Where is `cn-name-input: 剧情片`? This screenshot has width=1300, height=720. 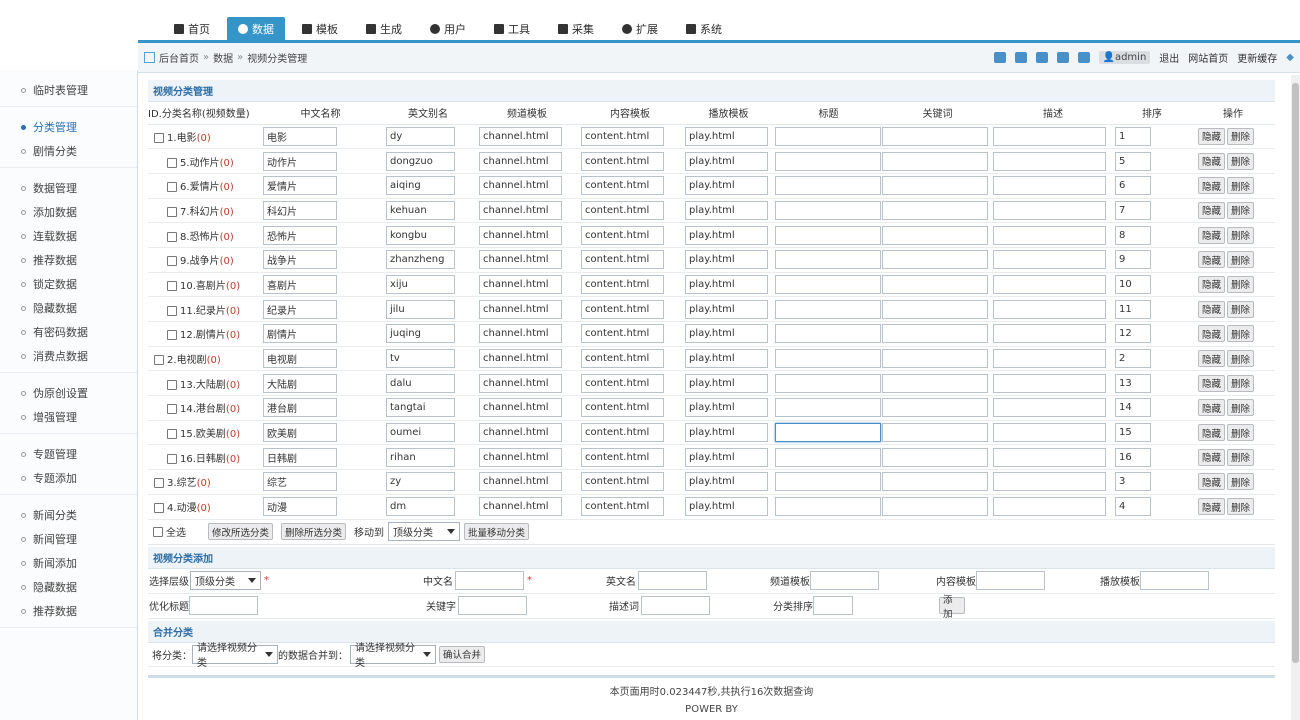 cn-name-input: 剧情片 is located at coordinates (300, 334).